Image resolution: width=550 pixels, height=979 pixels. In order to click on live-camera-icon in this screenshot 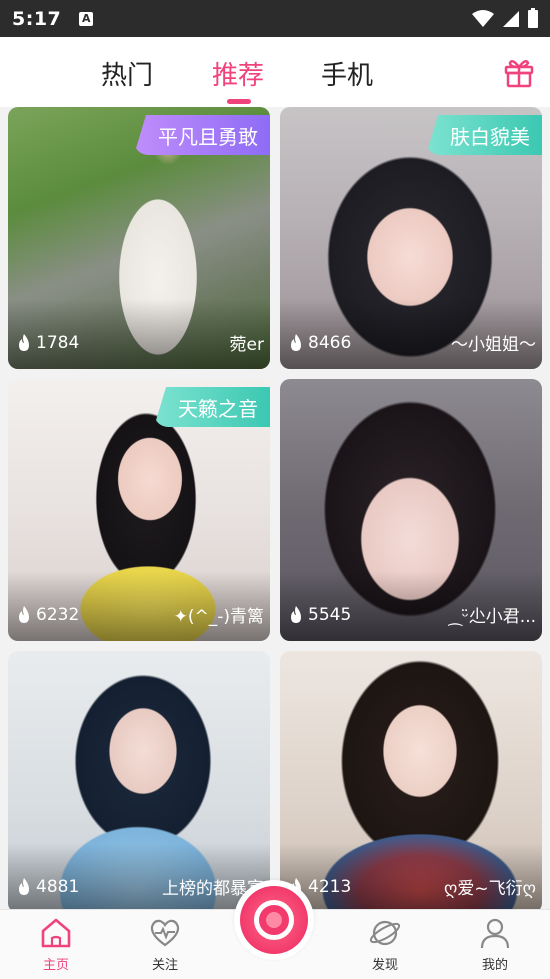, I will do `click(274, 920)`.